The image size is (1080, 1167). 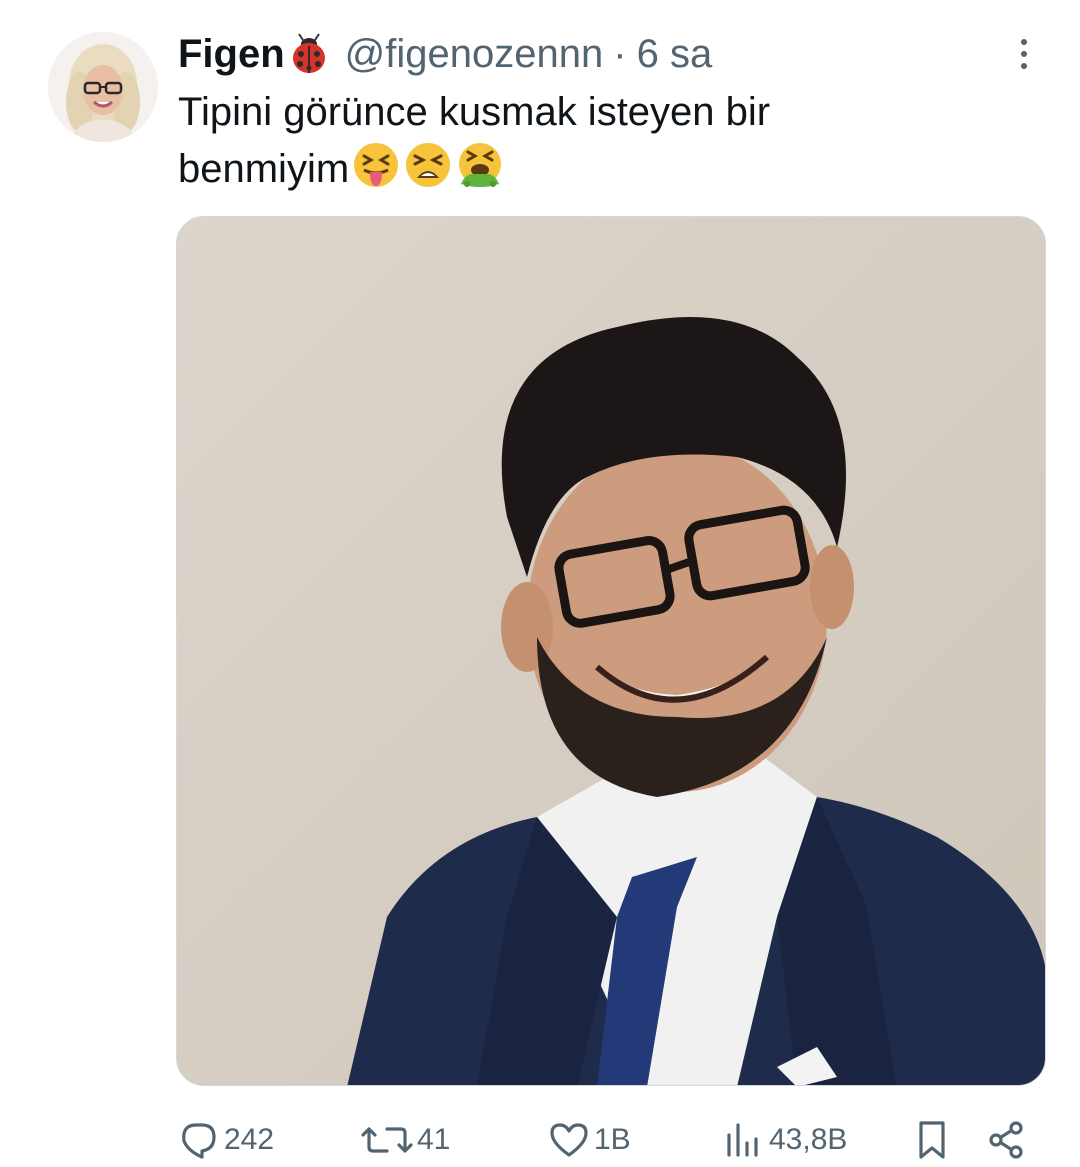 I want to click on heart-icon, so click(x=569, y=1140).